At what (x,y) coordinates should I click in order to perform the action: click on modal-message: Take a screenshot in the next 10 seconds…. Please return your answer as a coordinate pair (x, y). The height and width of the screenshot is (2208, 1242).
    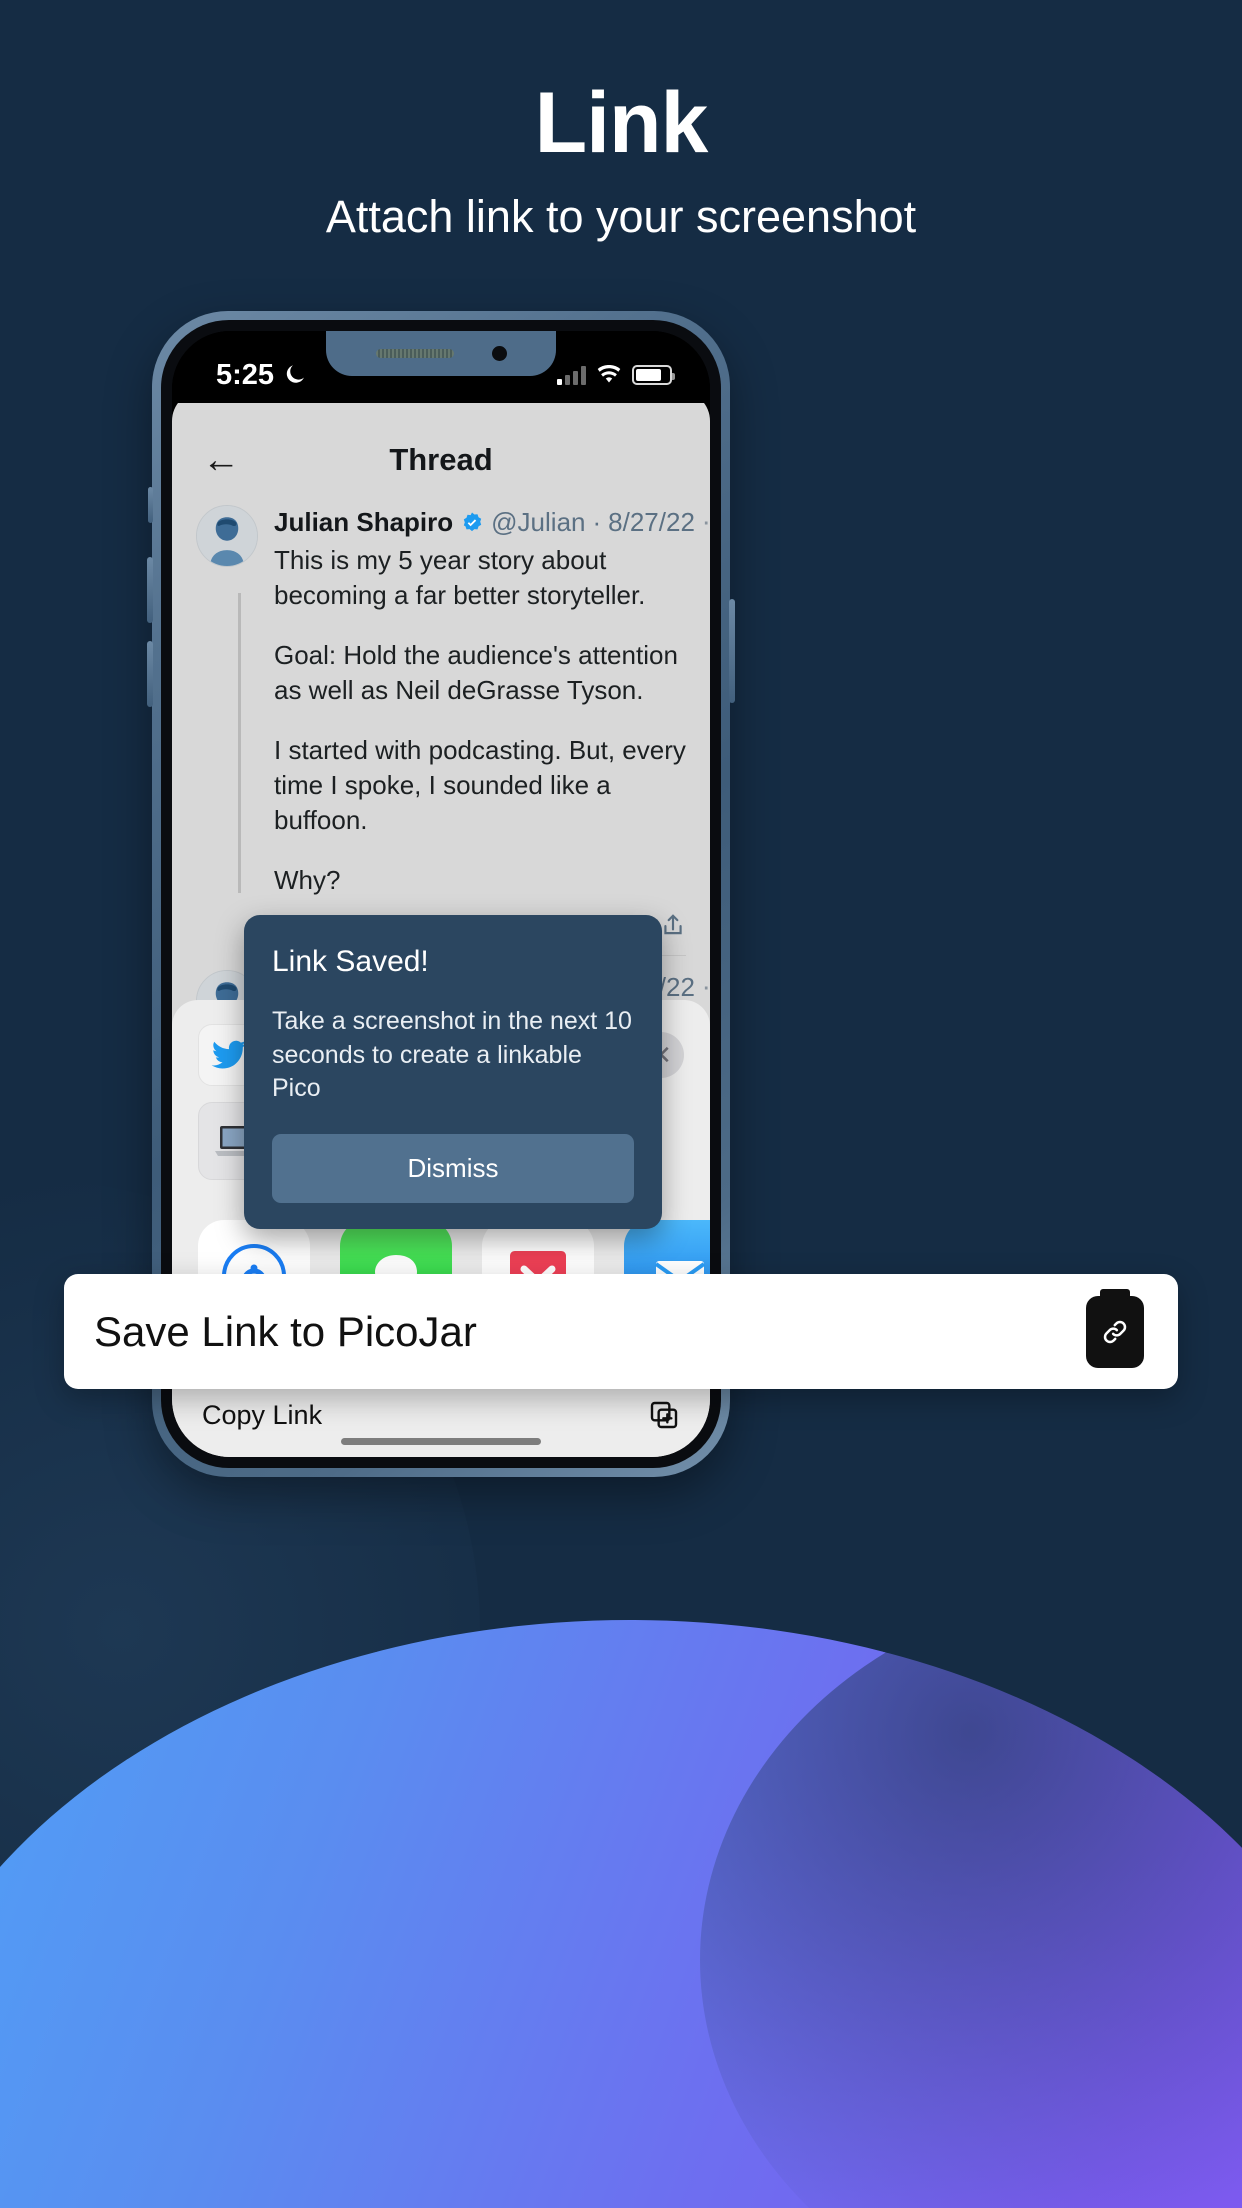
    Looking at the image, I should click on (452, 1054).